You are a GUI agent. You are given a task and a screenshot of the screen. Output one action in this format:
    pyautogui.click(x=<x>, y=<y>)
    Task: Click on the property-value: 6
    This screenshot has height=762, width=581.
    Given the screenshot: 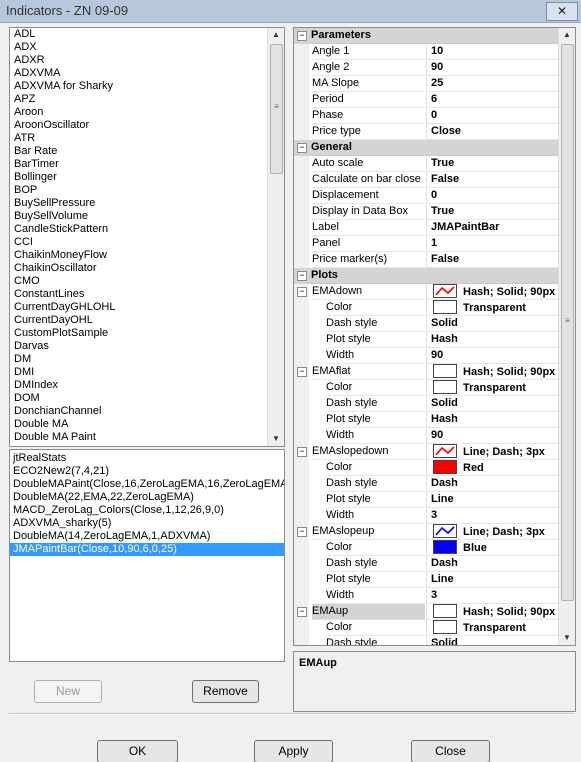 What is the action you would take?
    pyautogui.click(x=492, y=100)
    